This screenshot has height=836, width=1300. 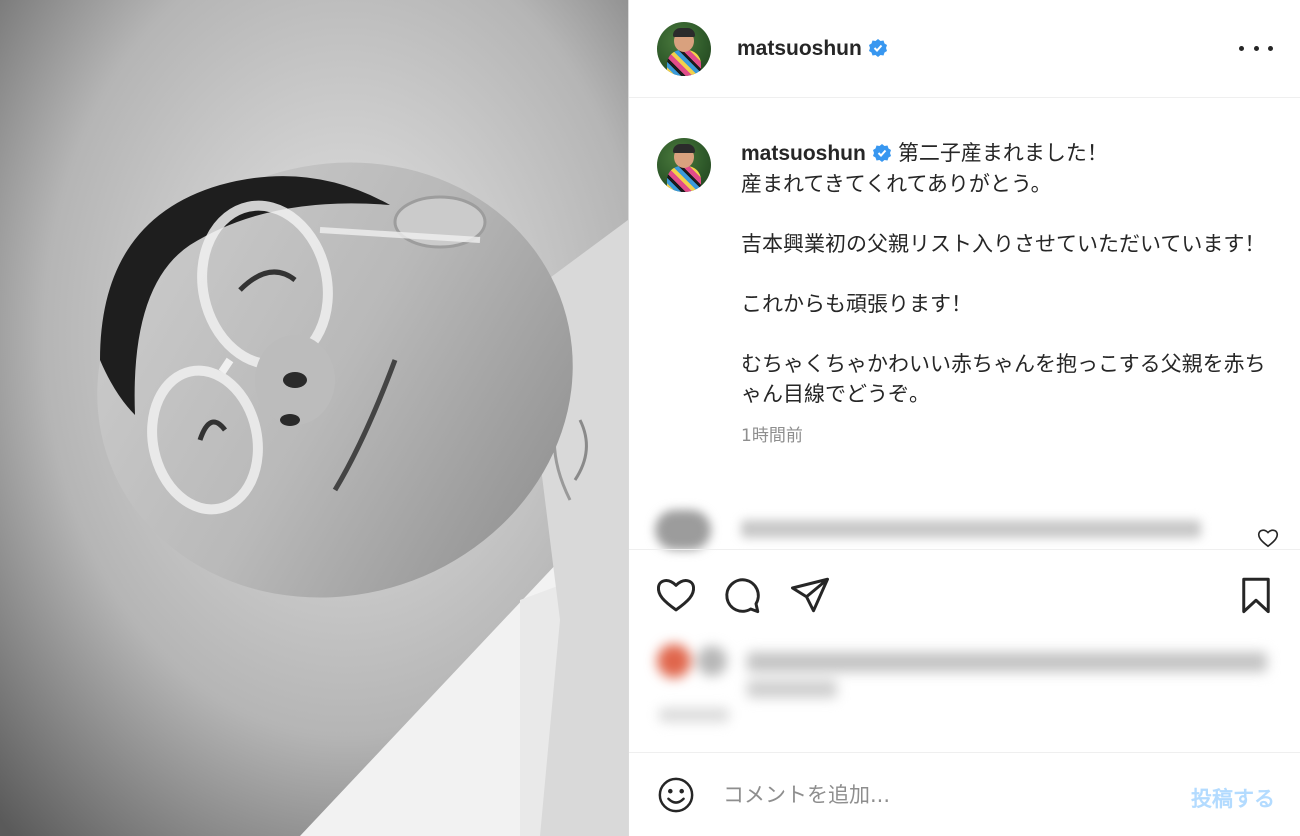 I want to click on more-options-icon, so click(x=1256, y=48).